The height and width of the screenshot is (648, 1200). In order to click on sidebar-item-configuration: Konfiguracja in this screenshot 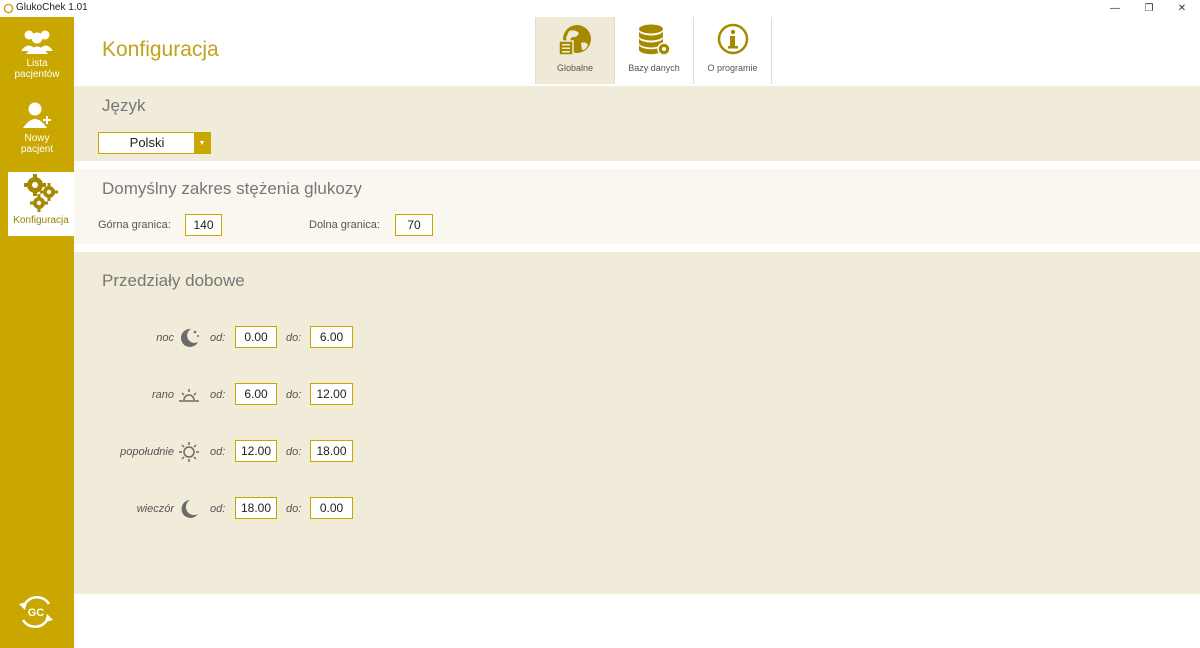, I will do `click(41, 204)`.